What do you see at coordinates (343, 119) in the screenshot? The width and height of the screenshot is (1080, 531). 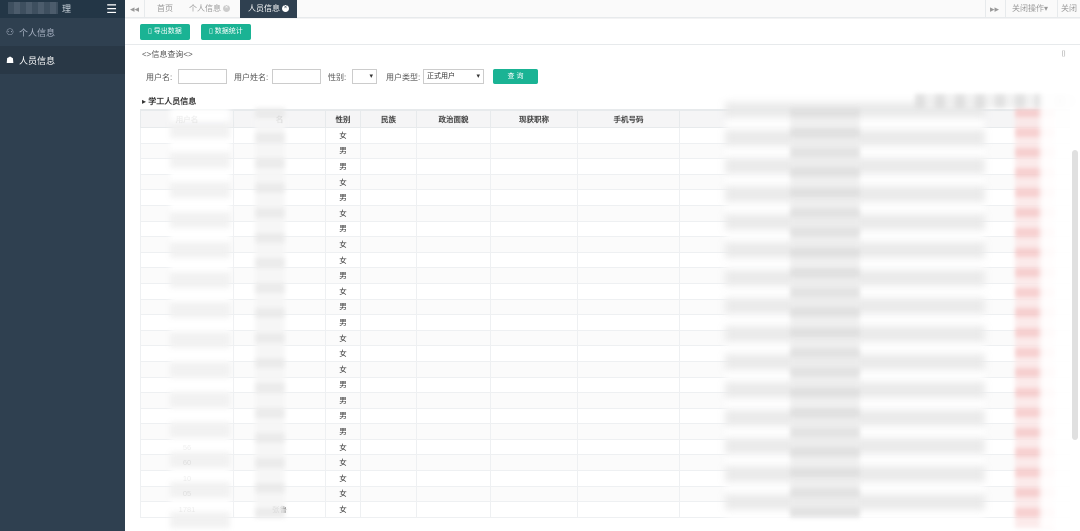 I see `col-gender: 性别` at bounding box center [343, 119].